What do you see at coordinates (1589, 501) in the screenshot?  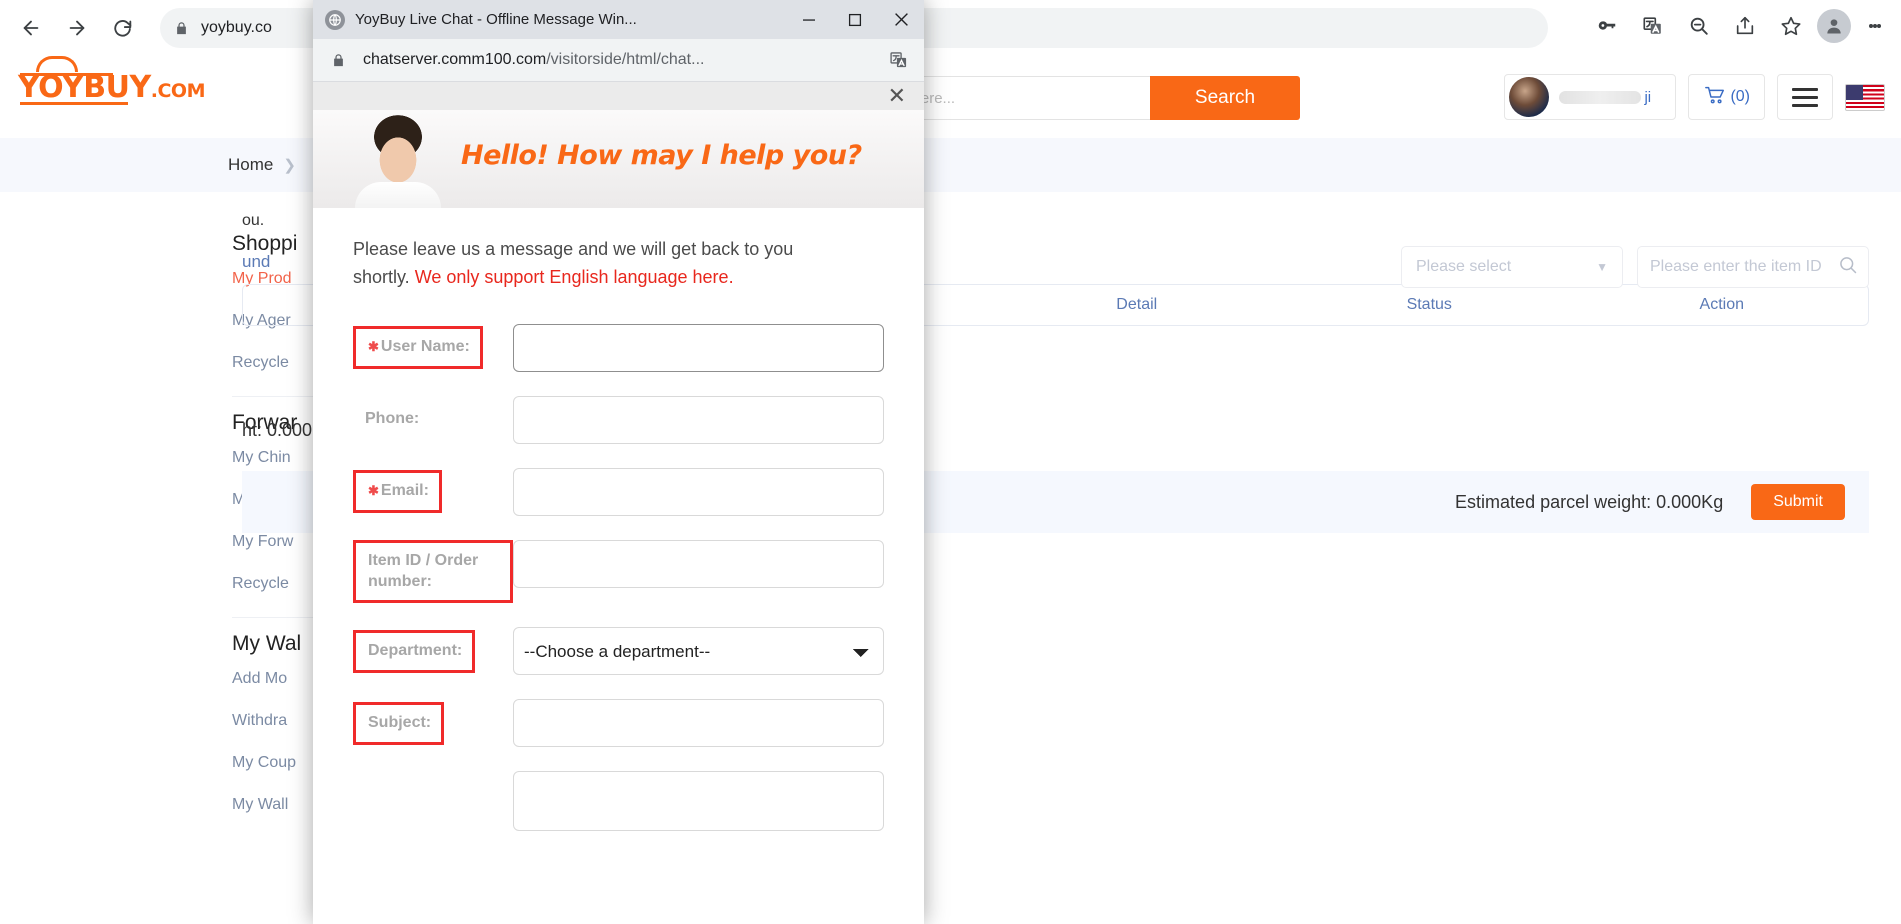 I see `estimated-weight-text: Estimated parcel weight: 0.000Kg` at bounding box center [1589, 501].